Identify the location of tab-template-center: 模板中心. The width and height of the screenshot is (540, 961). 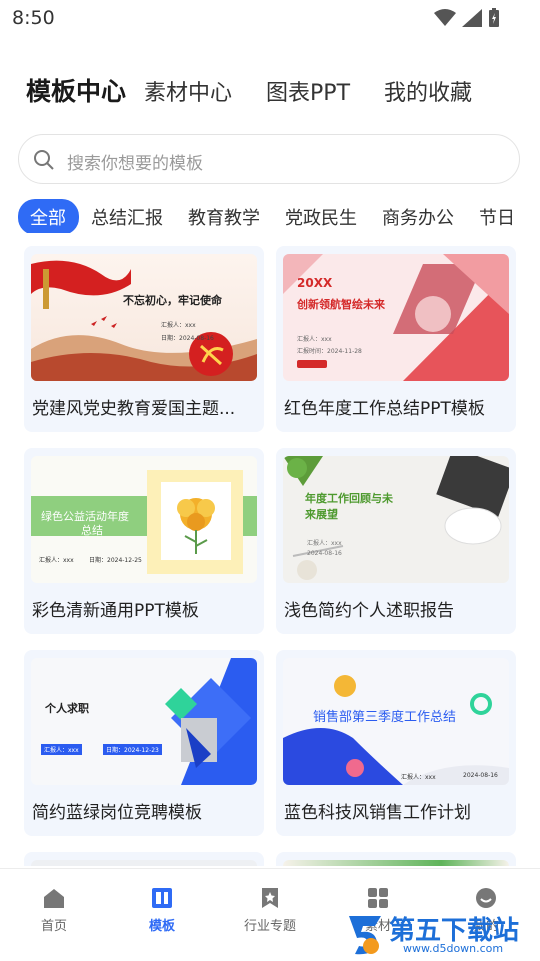
(76, 90).